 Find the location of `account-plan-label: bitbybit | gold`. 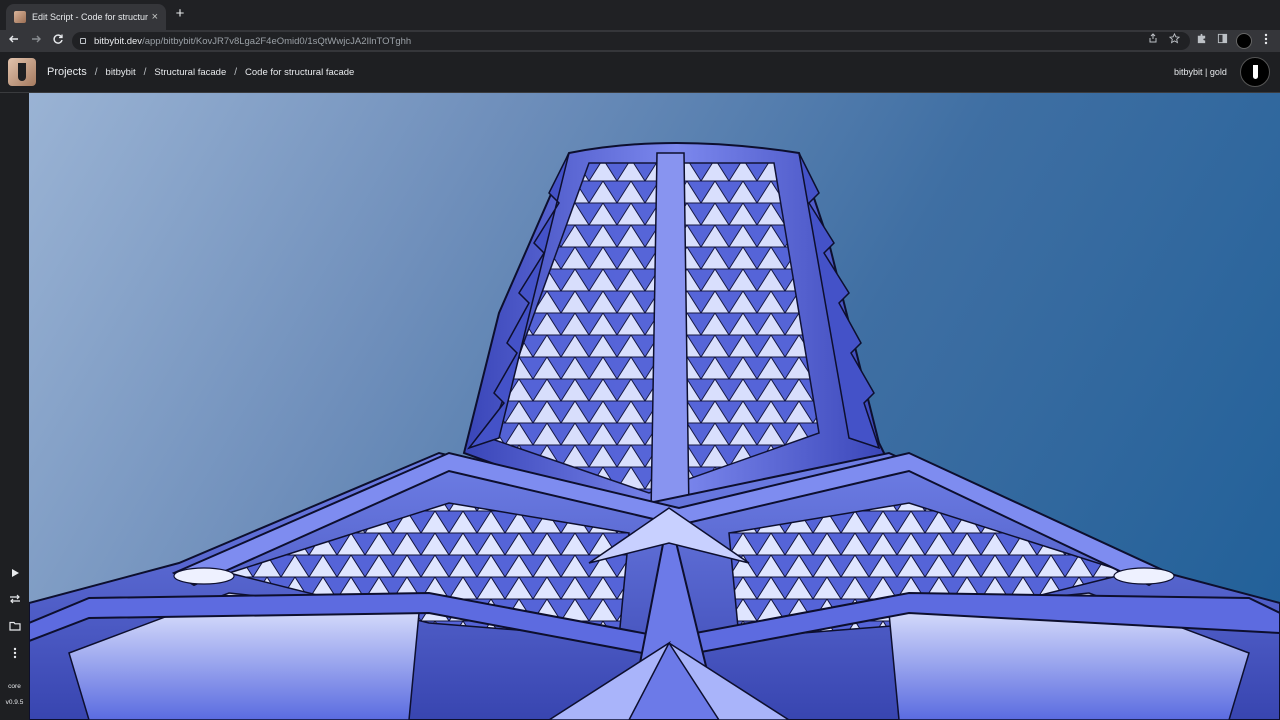

account-plan-label: bitbybit | gold is located at coordinates (1200, 72).